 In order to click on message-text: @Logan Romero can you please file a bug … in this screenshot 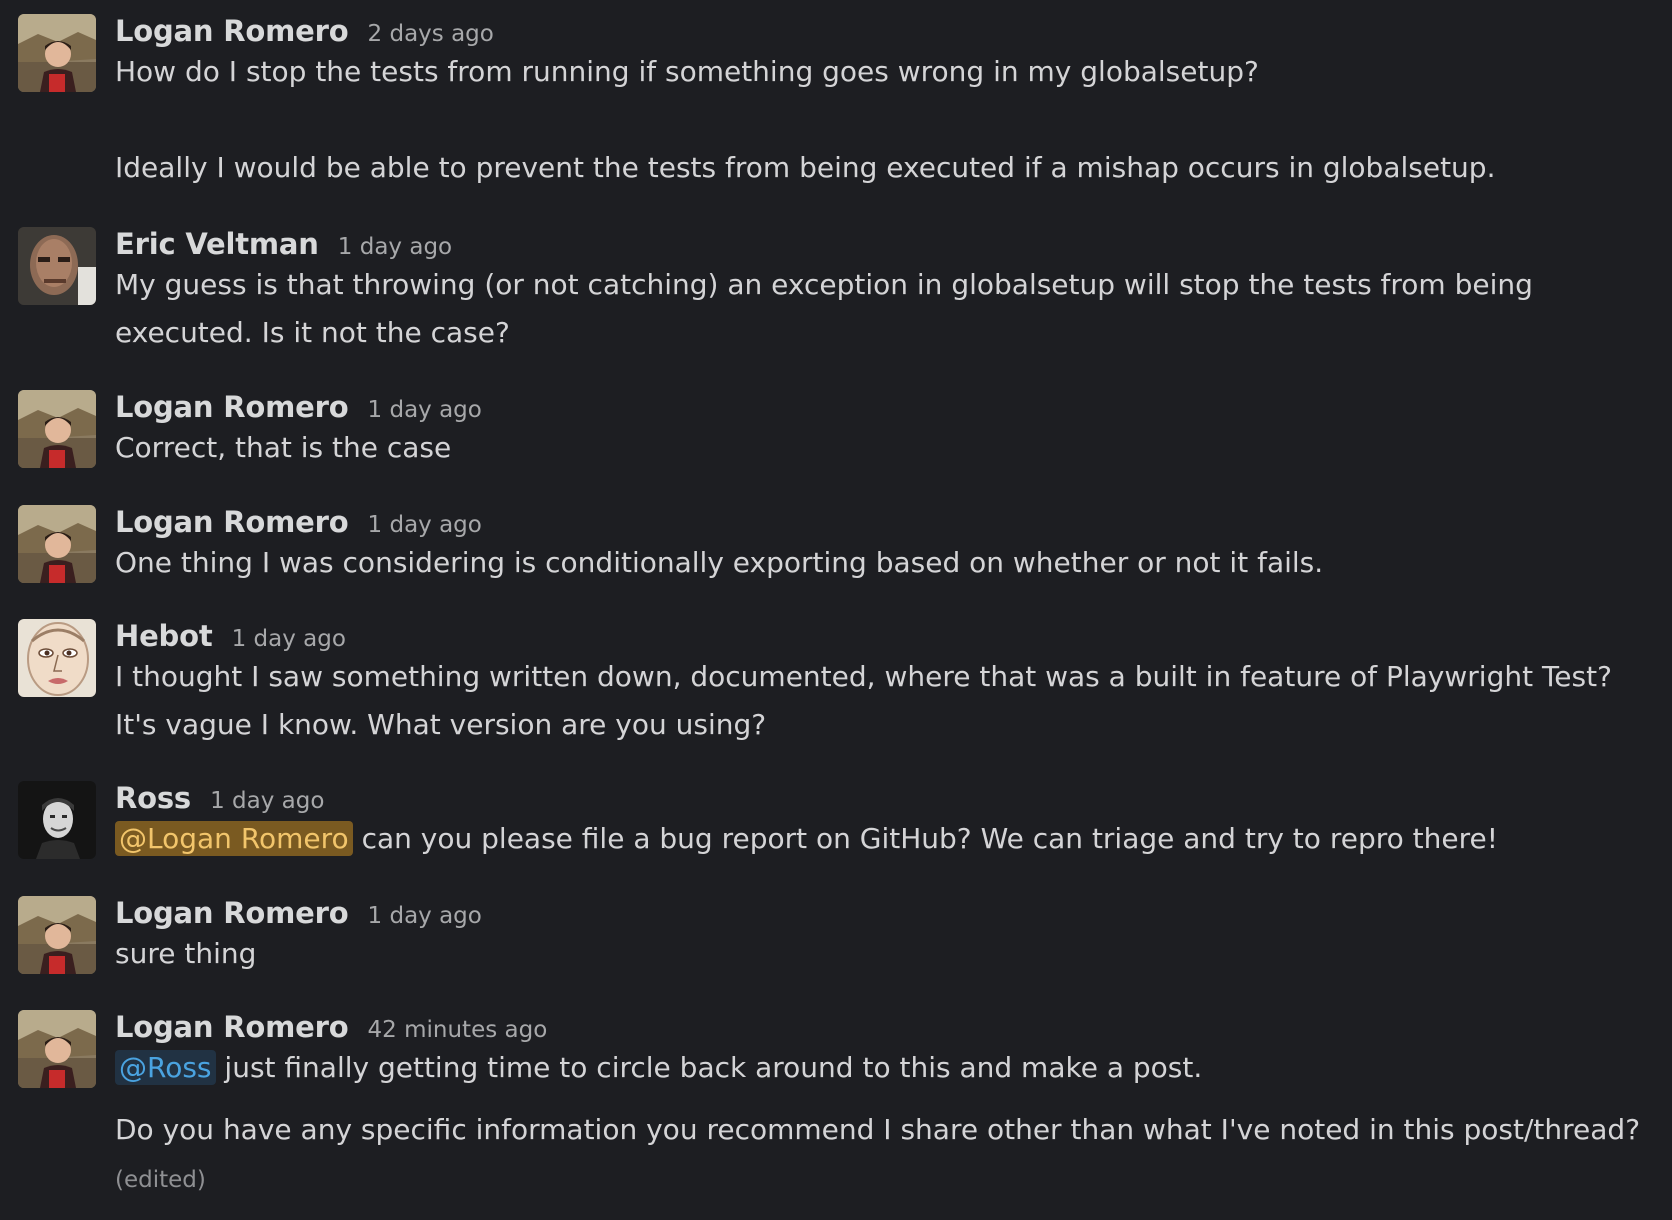, I will do `click(887, 839)`.